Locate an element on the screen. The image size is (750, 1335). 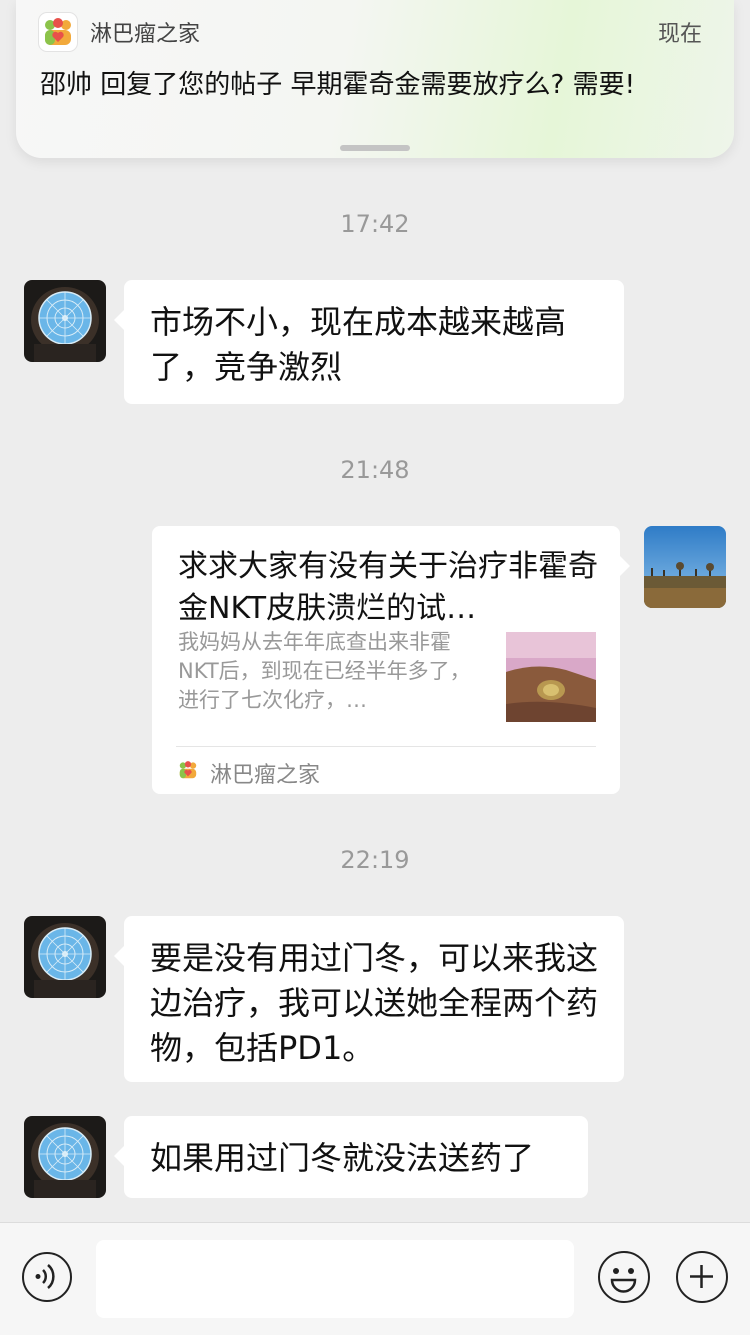
message-bubble: 要是没有用过门冬，可以来我这边治疗，我可以送她全程两个药物，包括PD1。 is located at coordinates (369, 999).